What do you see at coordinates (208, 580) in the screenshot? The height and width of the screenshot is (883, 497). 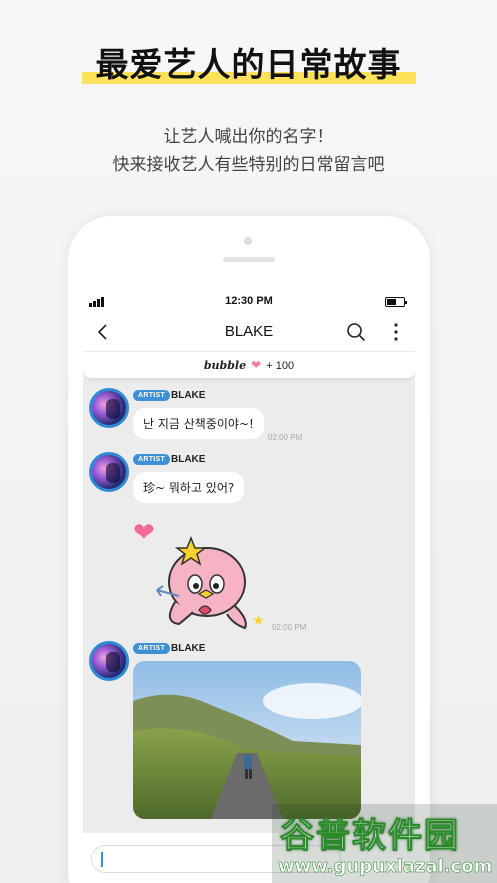 I see `octopus-sticker` at bounding box center [208, 580].